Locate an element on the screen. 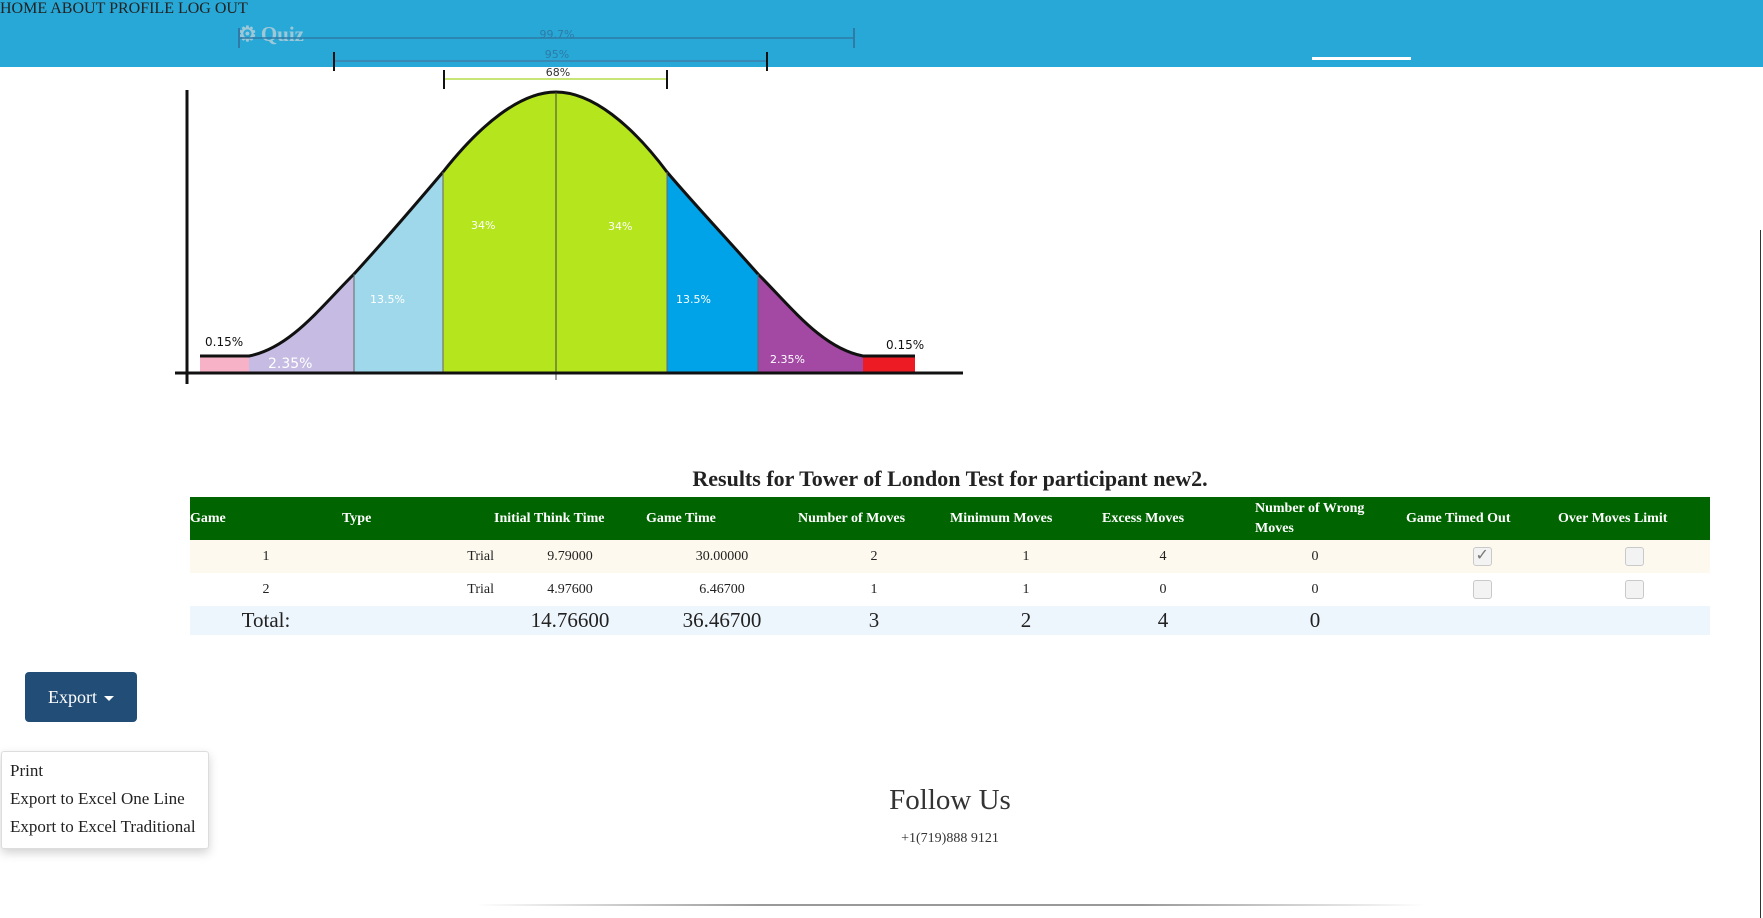 The image size is (1763, 918). segment-far-right is located at coordinates (889, 364).